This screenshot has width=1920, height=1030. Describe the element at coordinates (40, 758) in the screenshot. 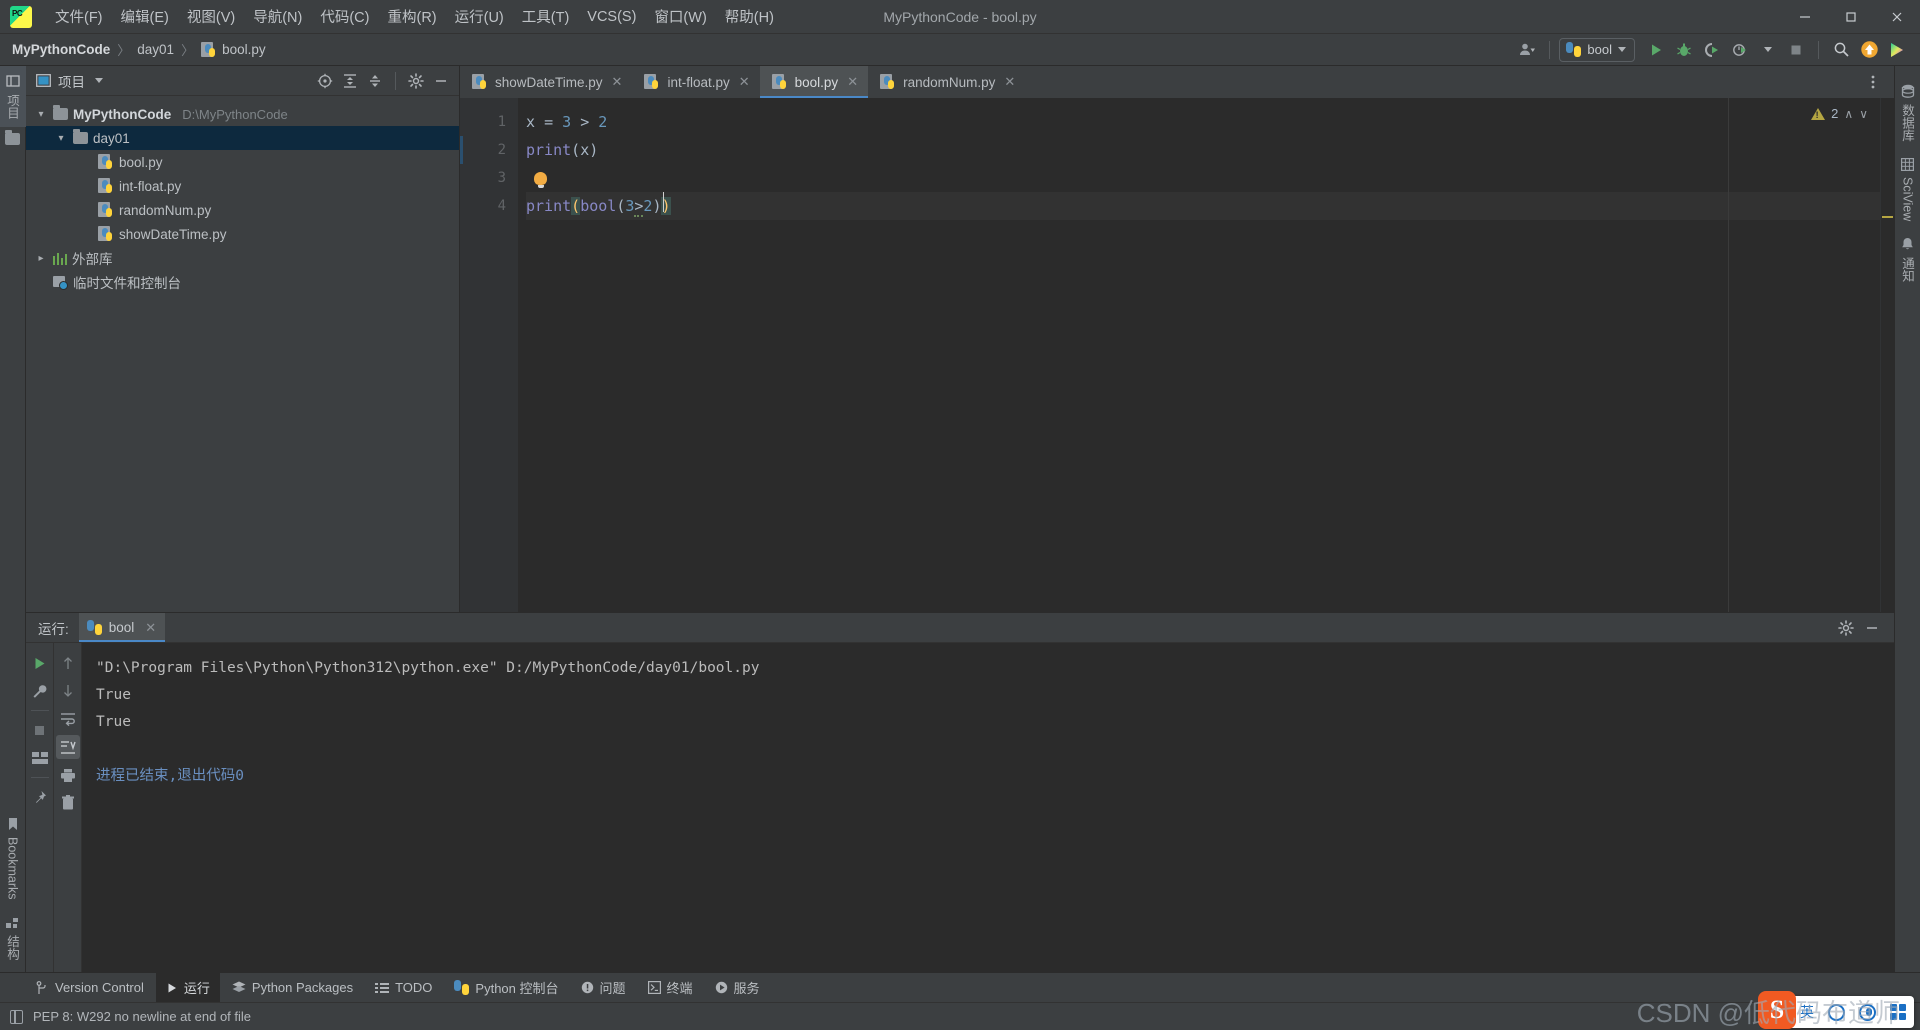

I see `layout-button` at that location.